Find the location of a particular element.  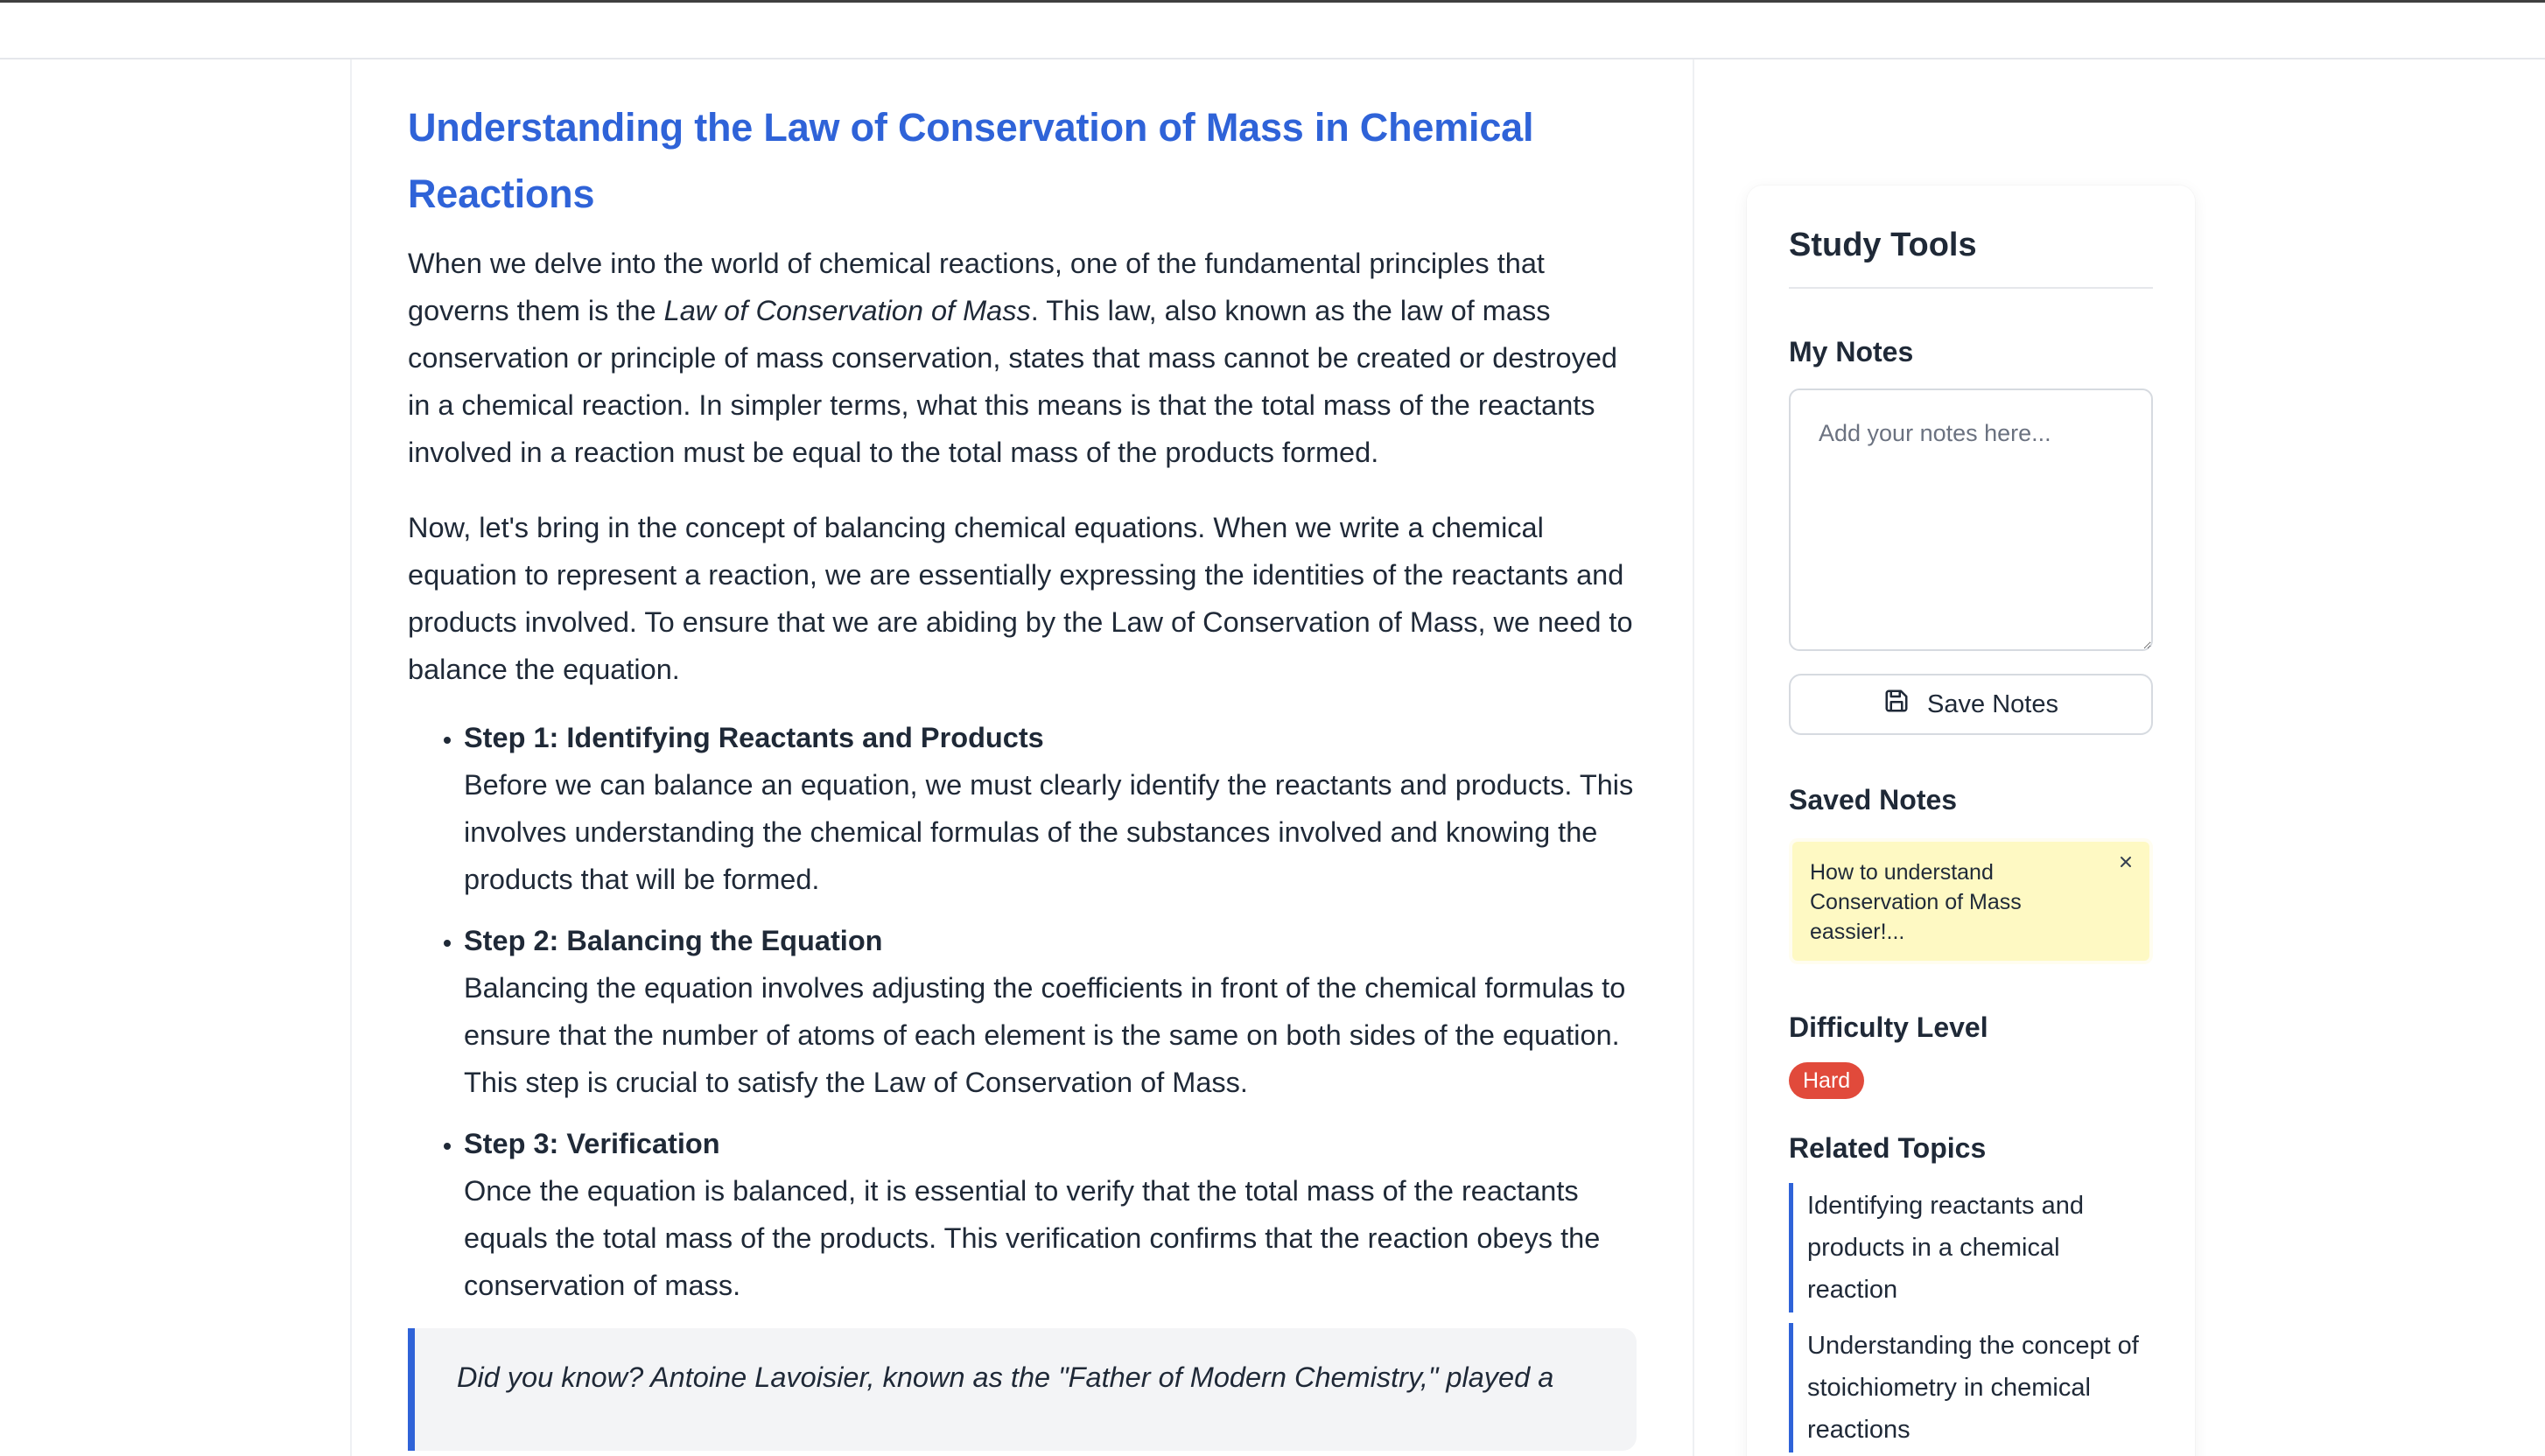

save-notes-label: Save Notes is located at coordinates (1992, 704).